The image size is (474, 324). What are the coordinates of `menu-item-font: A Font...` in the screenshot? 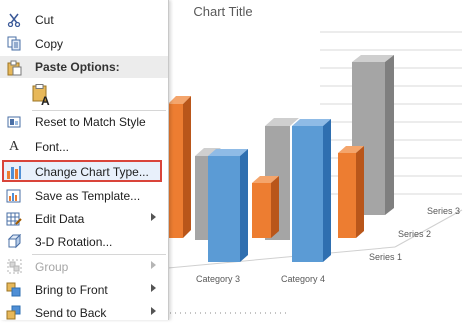 It's located at (84, 146).